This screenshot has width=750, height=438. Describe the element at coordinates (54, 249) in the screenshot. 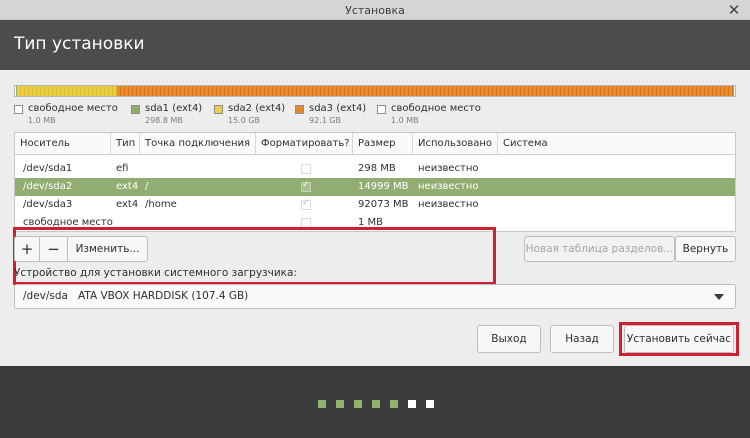

I see `remove-partition-button: −` at that location.